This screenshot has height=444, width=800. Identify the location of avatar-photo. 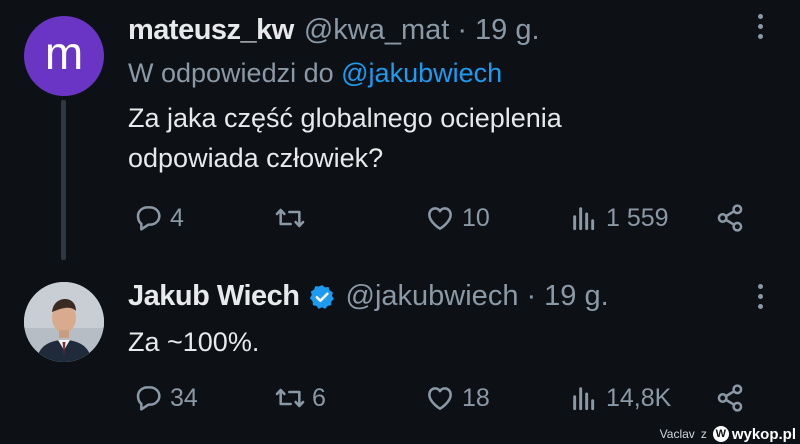
(64, 322).